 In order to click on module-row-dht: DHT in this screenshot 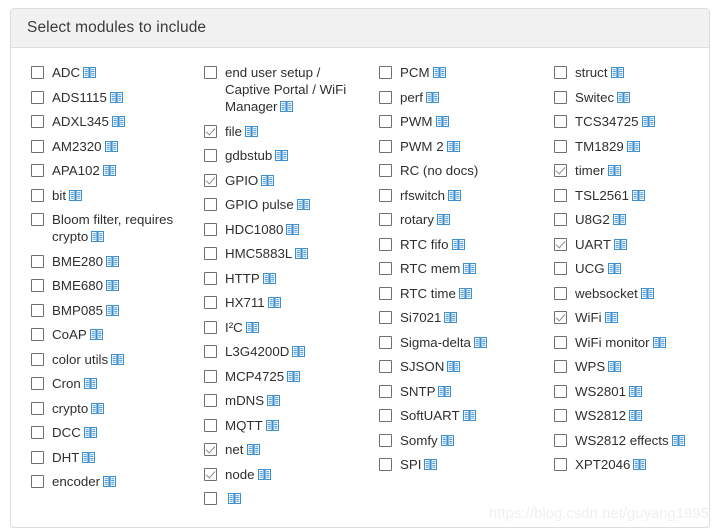, I will do `click(108, 457)`.